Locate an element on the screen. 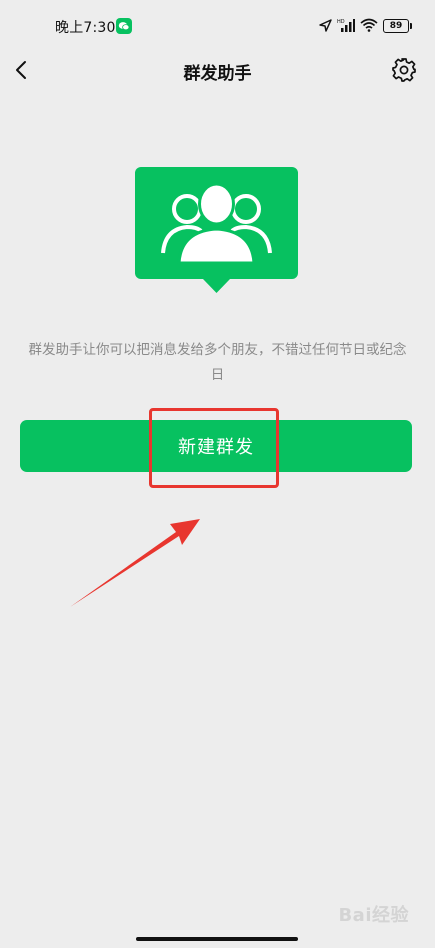 The height and width of the screenshot is (948, 435). gear-icon is located at coordinates (404, 70).